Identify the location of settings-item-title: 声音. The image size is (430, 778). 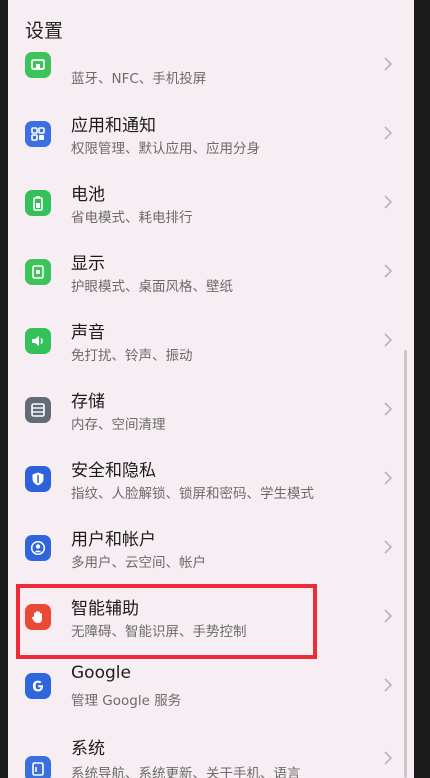
(88, 333).